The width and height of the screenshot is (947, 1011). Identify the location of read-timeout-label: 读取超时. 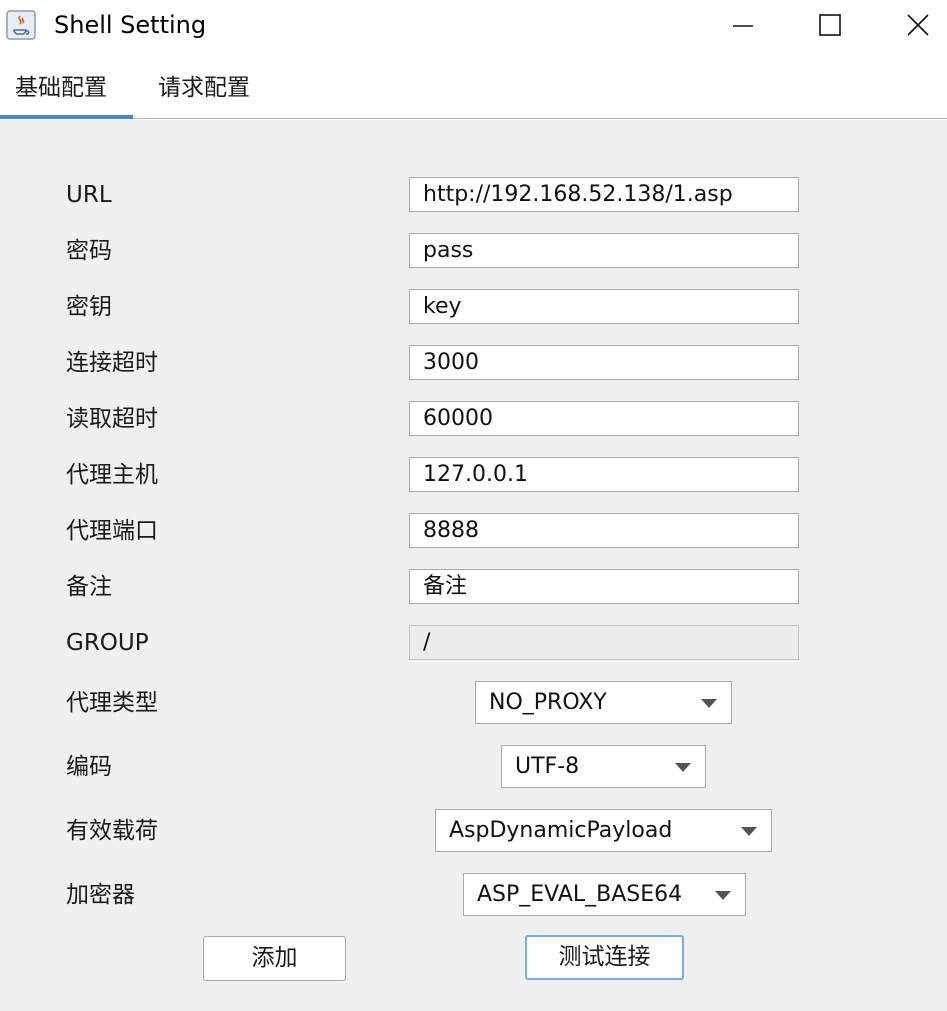
(112, 419).